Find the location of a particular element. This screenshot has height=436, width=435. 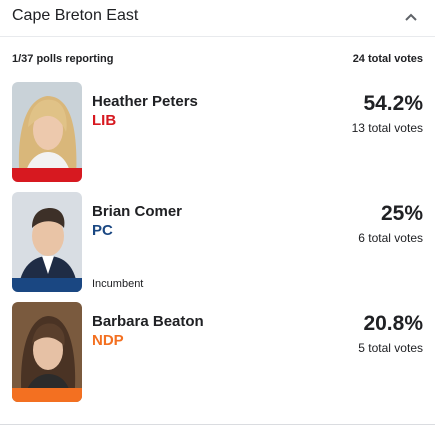

candidate-name: Heather Peters is located at coordinates (145, 101).